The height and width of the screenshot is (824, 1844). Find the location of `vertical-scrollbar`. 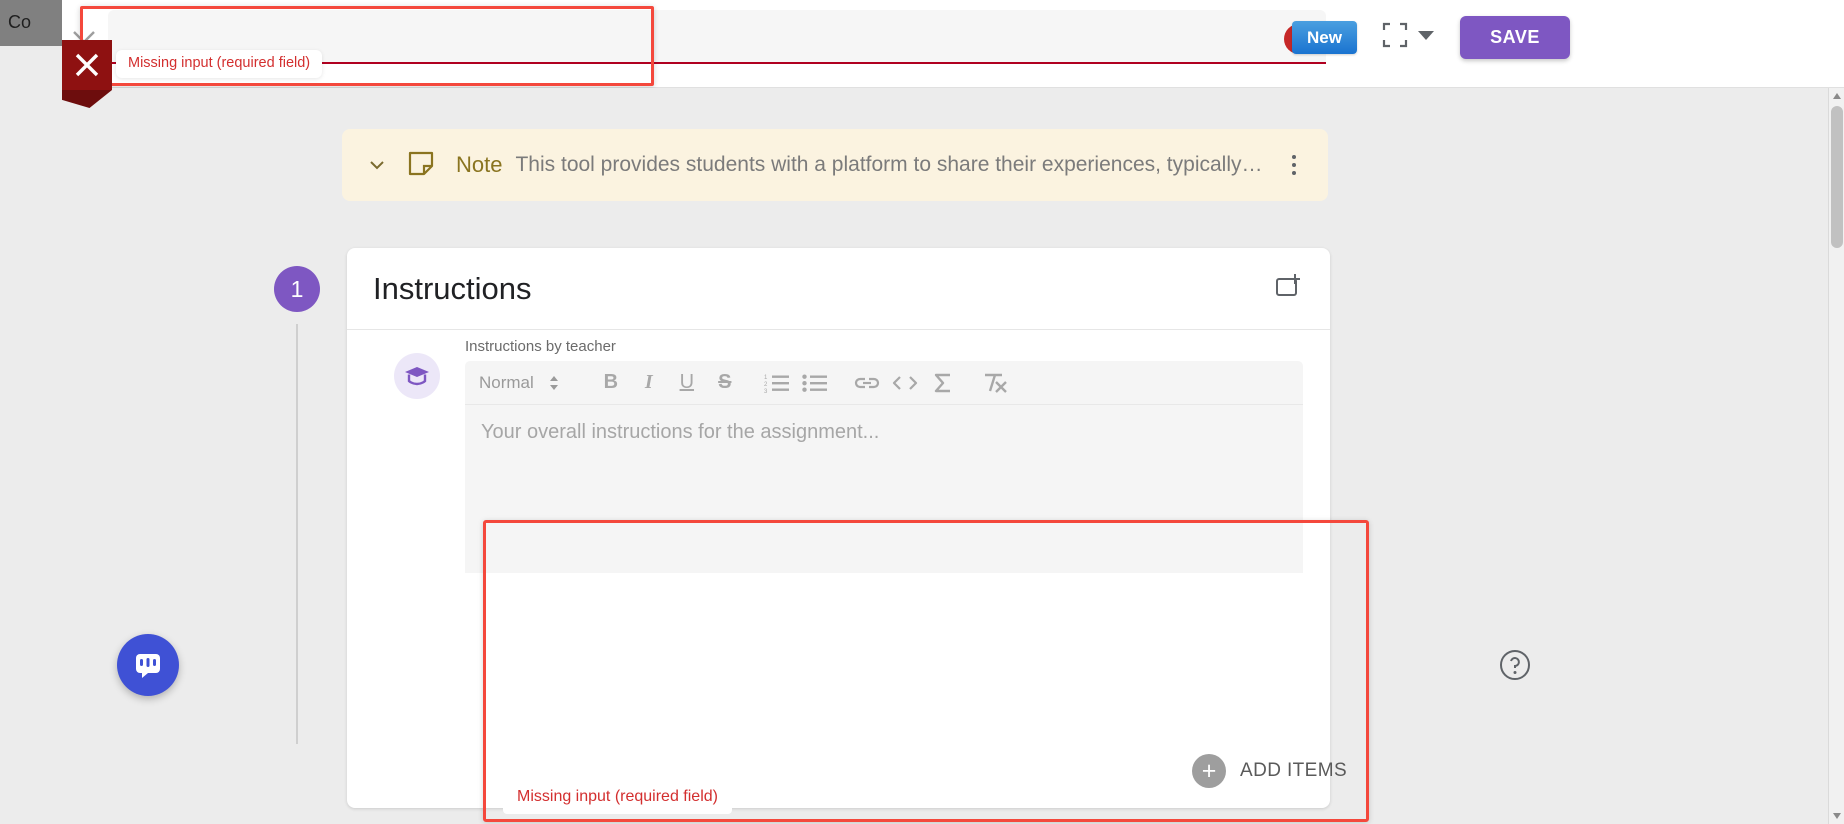

vertical-scrollbar is located at coordinates (1836, 456).